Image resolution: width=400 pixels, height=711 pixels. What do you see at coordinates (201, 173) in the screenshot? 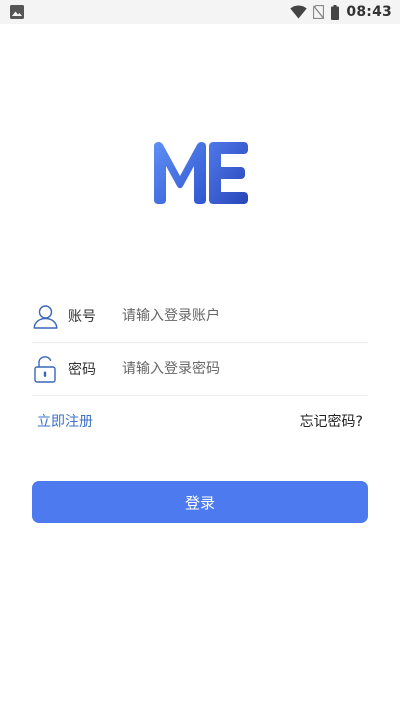
I see `app-logo` at bounding box center [201, 173].